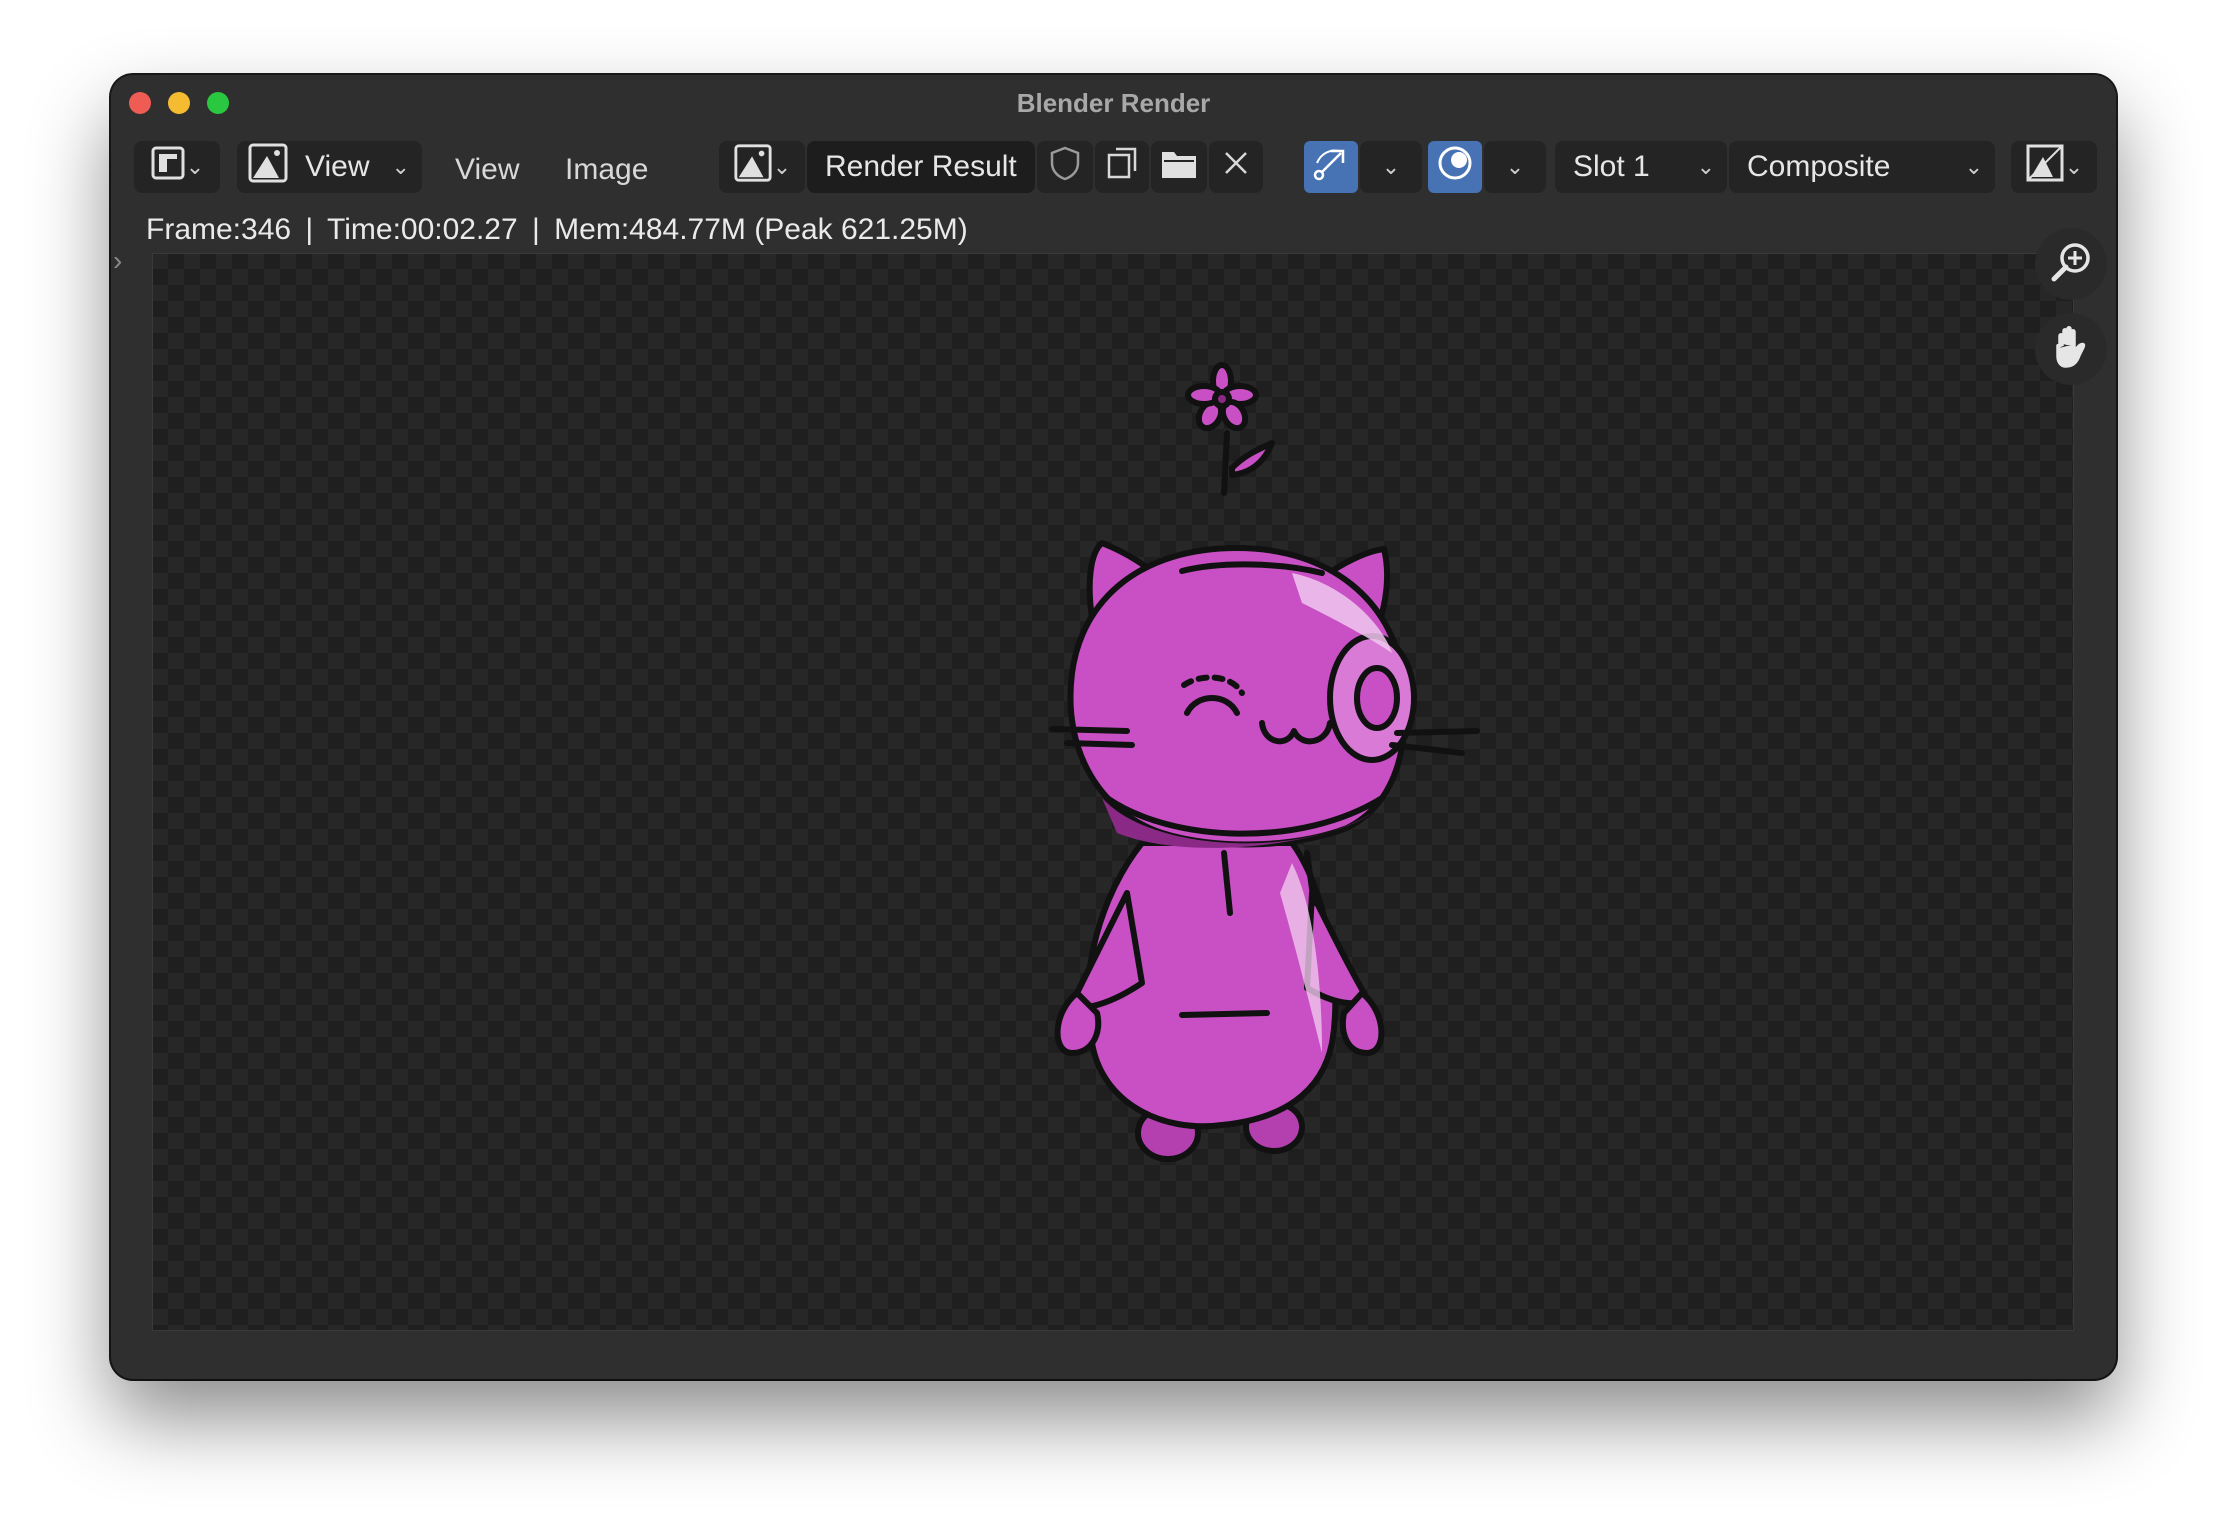 The height and width of the screenshot is (1526, 2226). What do you see at coordinates (487, 170) in the screenshot?
I see `menu-view: View` at bounding box center [487, 170].